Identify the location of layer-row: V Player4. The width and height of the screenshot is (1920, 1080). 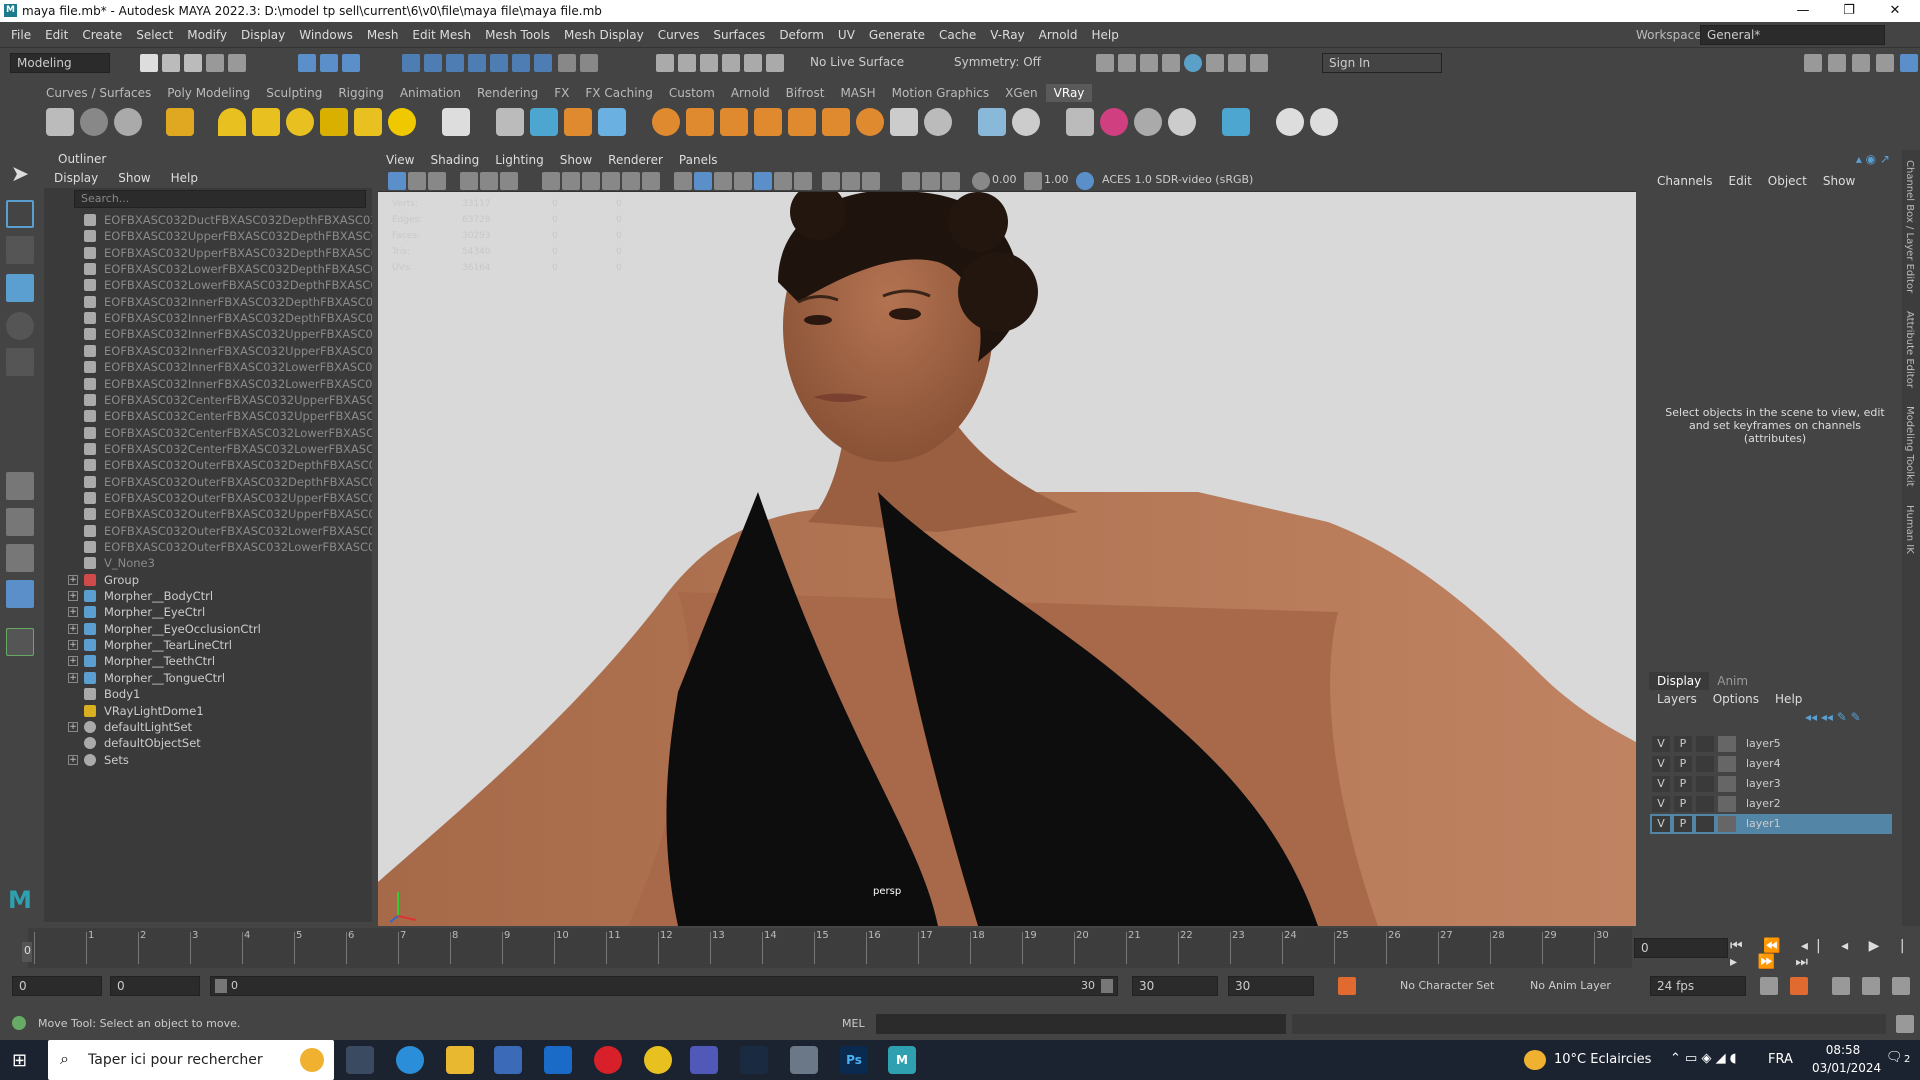
(1771, 764).